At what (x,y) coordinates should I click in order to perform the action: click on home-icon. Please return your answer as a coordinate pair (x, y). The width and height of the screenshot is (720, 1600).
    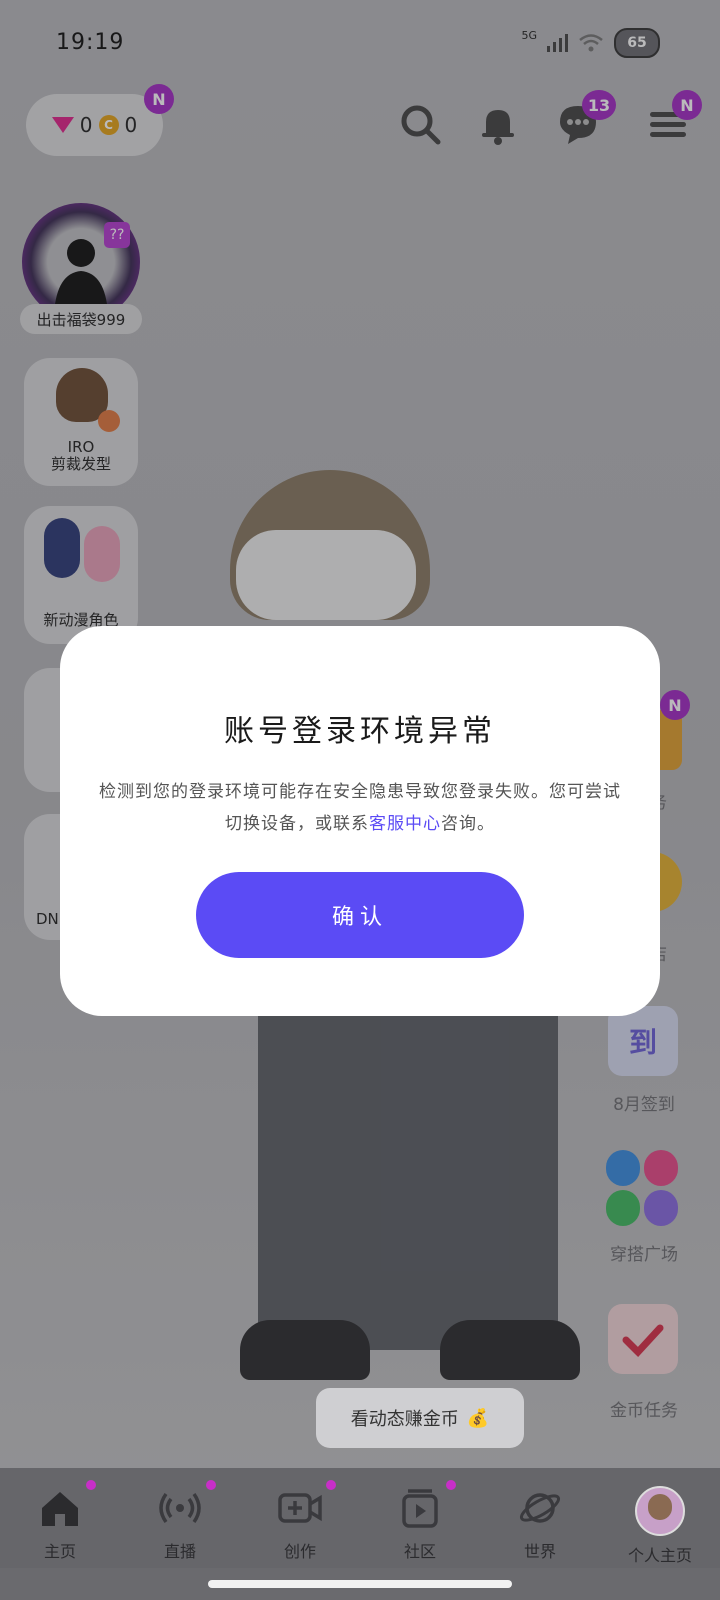
    Looking at the image, I should click on (60, 1509).